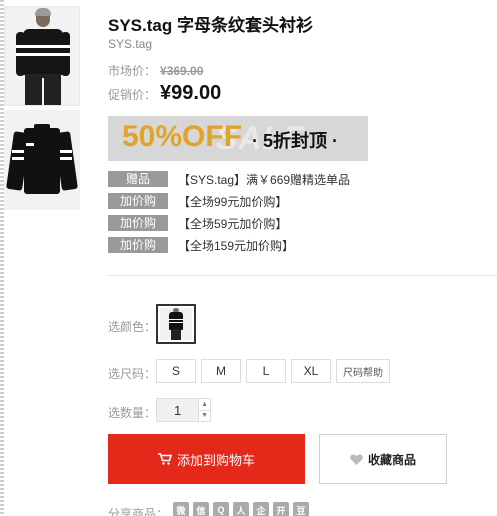  What do you see at coordinates (261, 509) in the screenshot?
I see `qq-icon: 企` at bounding box center [261, 509].